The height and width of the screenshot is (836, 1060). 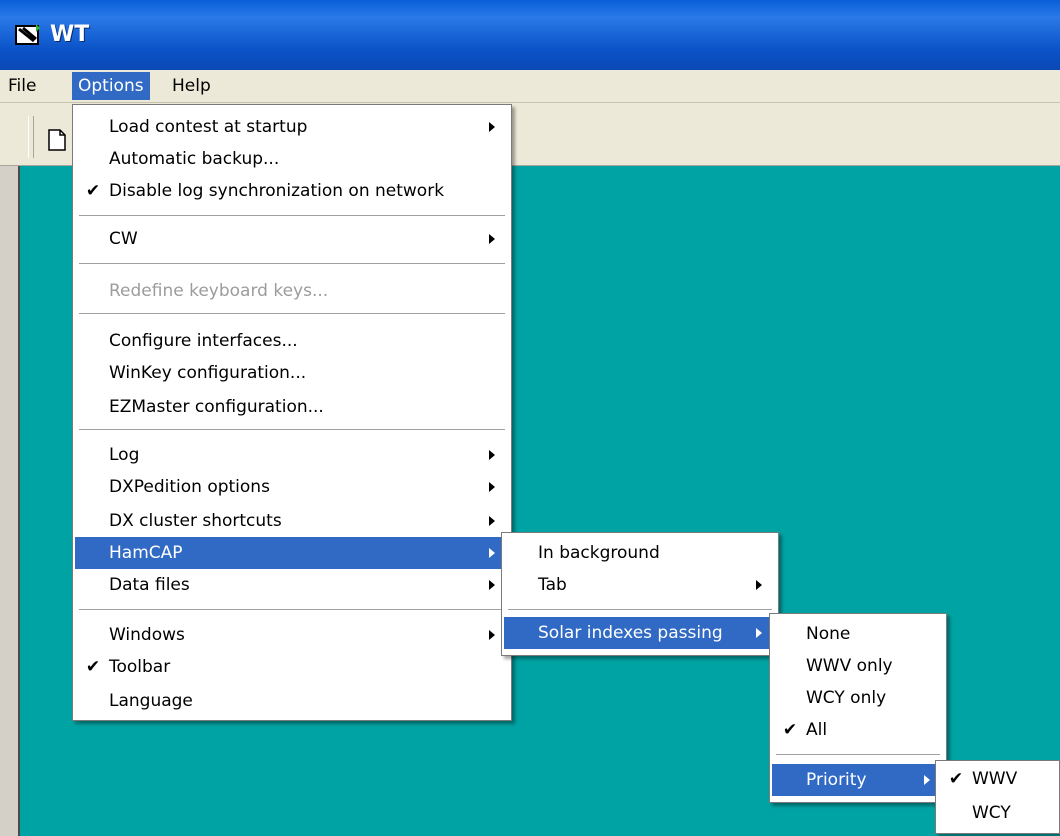 I want to click on menu-item-priority: Priority, so click(x=858, y=780).